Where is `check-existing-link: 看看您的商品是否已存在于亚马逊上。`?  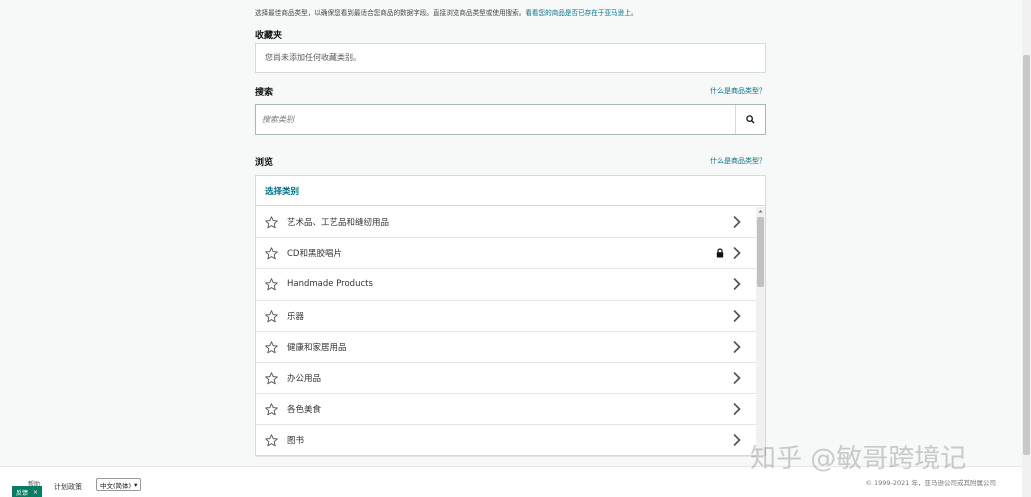
check-existing-link: 看看您的商品是否已存在于亚马逊上。 is located at coordinates (581, 13).